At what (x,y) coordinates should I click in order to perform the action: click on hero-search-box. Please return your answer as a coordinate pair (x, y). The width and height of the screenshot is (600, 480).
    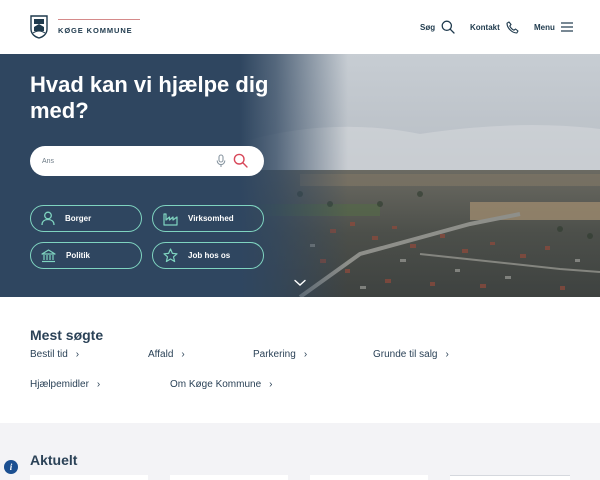
    Looking at the image, I should click on (147, 161).